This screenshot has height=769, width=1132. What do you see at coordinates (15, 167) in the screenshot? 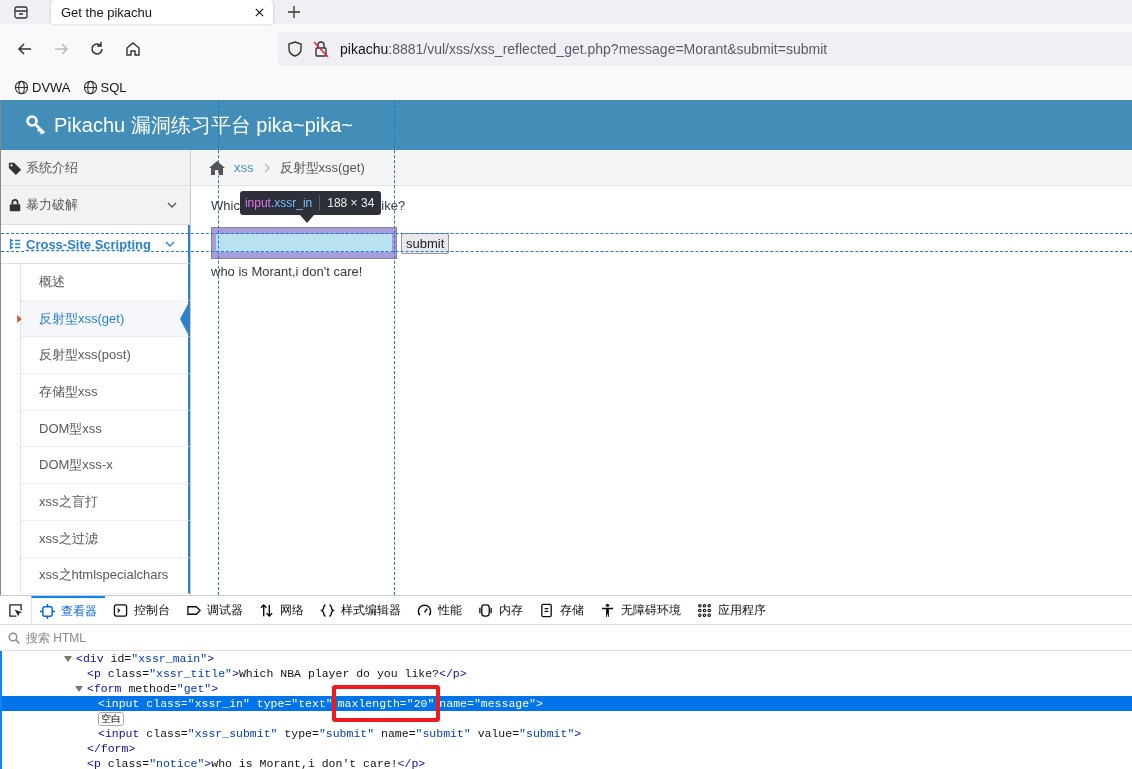
I see `tag-icon` at bounding box center [15, 167].